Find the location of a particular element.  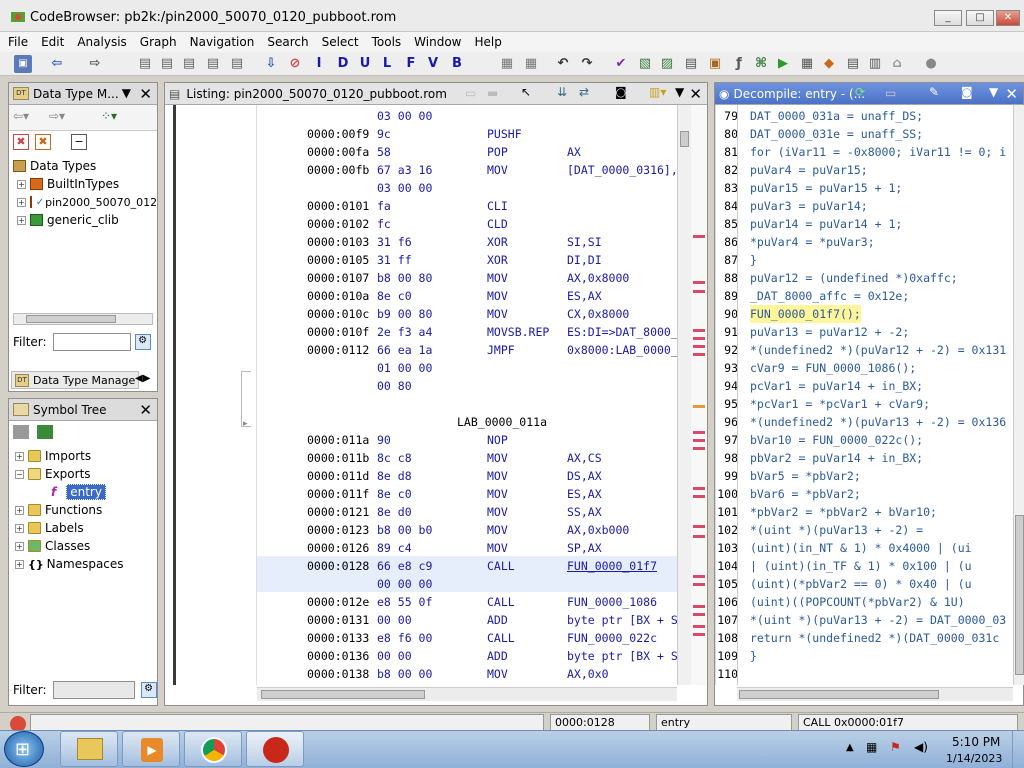

listing-address: 0000:010a is located at coordinates (338, 296).